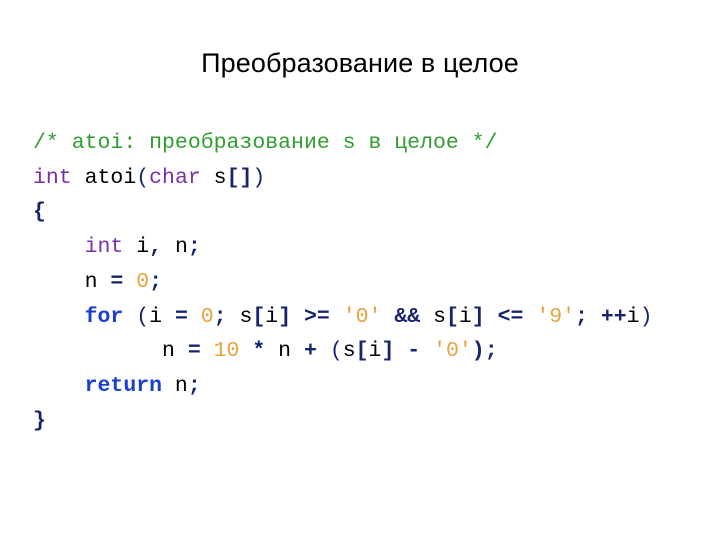 Image resolution: width=720 pixels, height=540 pixels. What do you see at coordinates (365, 212) in the screenshot?
I see `line-open-brace: {` at bounding box center [365, 212].